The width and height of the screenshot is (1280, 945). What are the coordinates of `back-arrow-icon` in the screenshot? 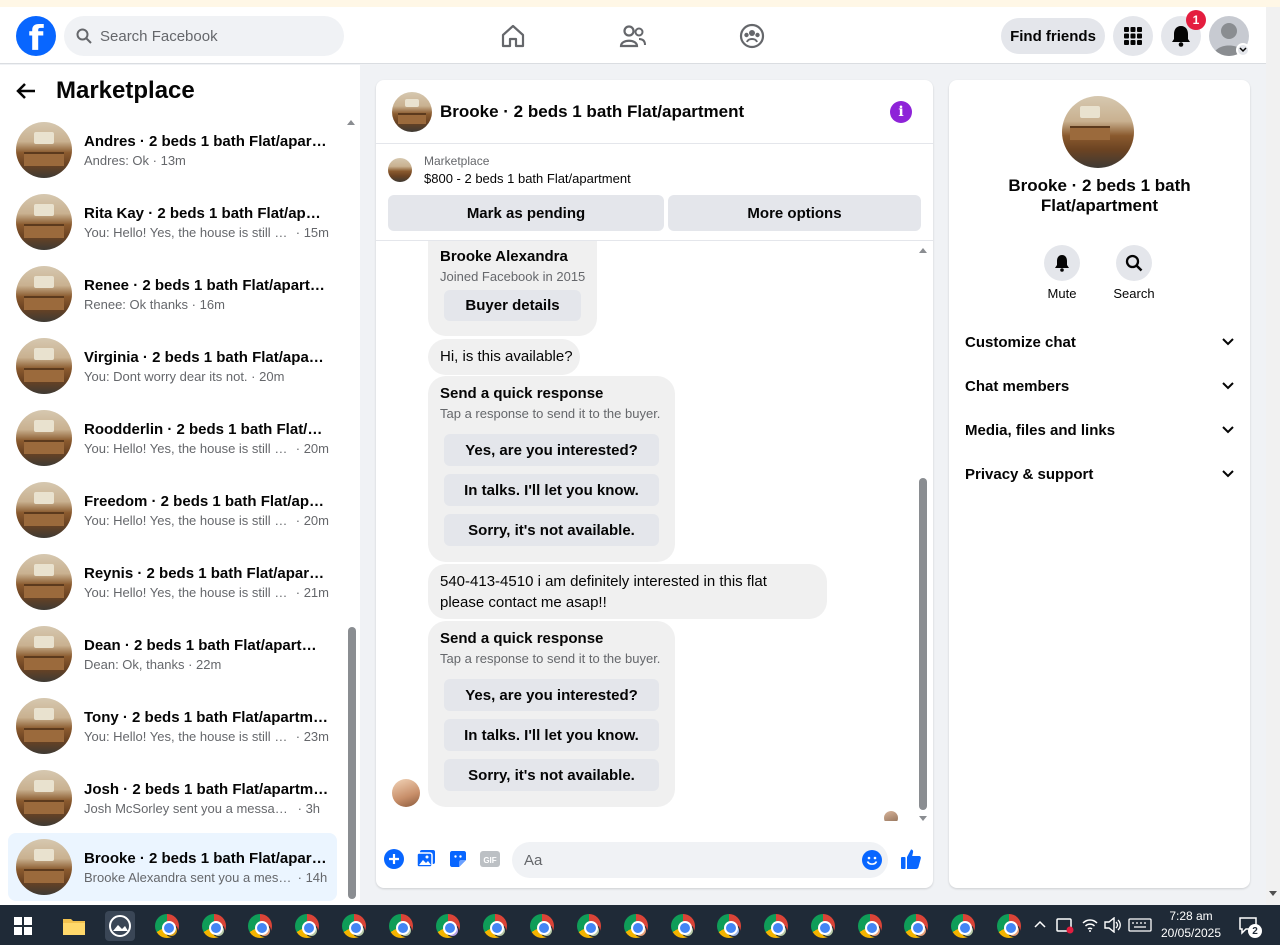 It's located at (26, 91).